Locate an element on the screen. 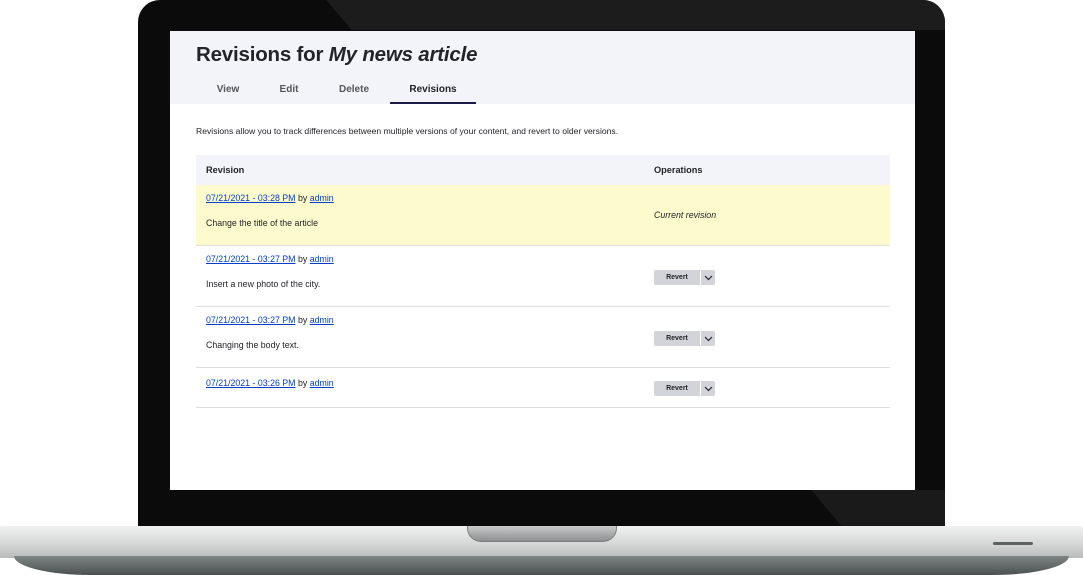  revision-meta: 07/21/2021 - 03:26 PM by admin is located at coordinates (270, 383).